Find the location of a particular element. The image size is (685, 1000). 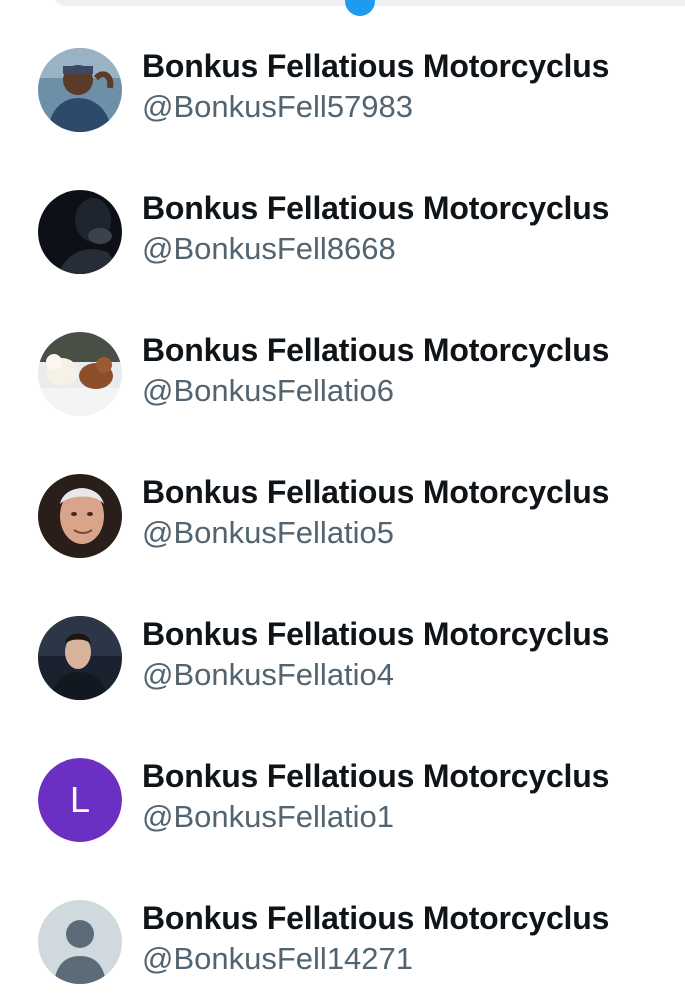

default-person-icon is located at coordinates (80, 942).